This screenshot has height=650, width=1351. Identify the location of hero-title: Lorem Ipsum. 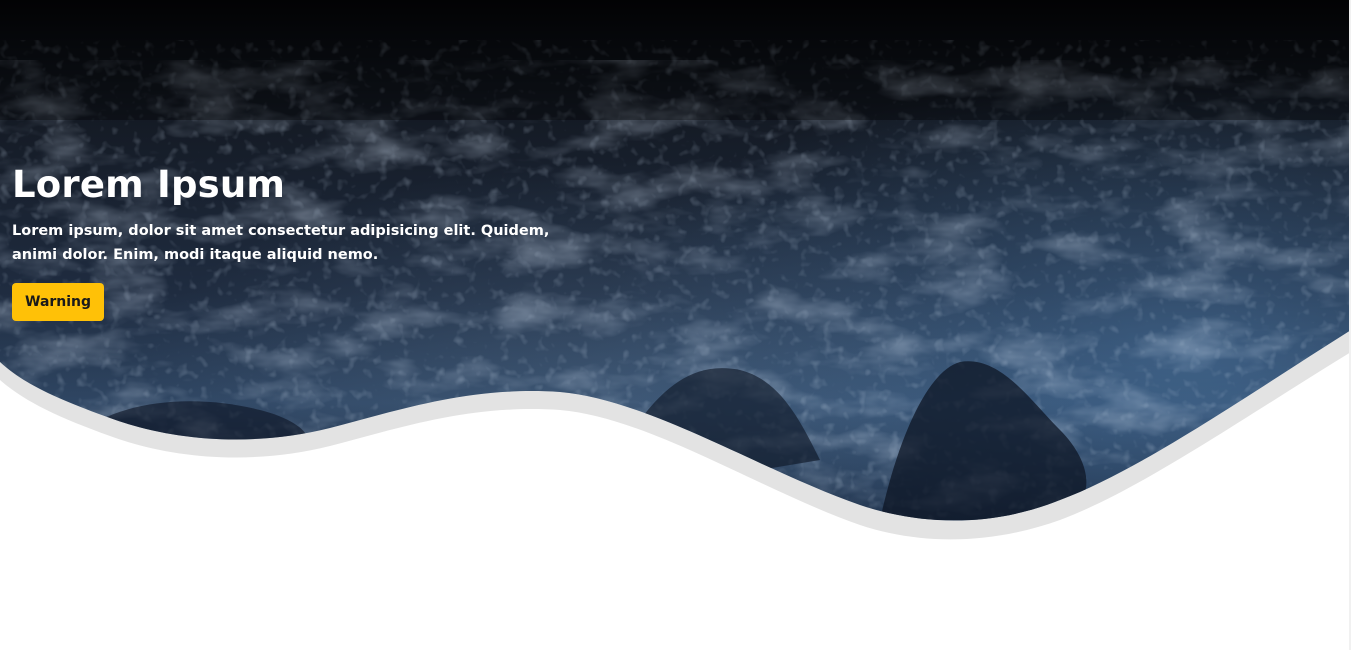
(149, 184).